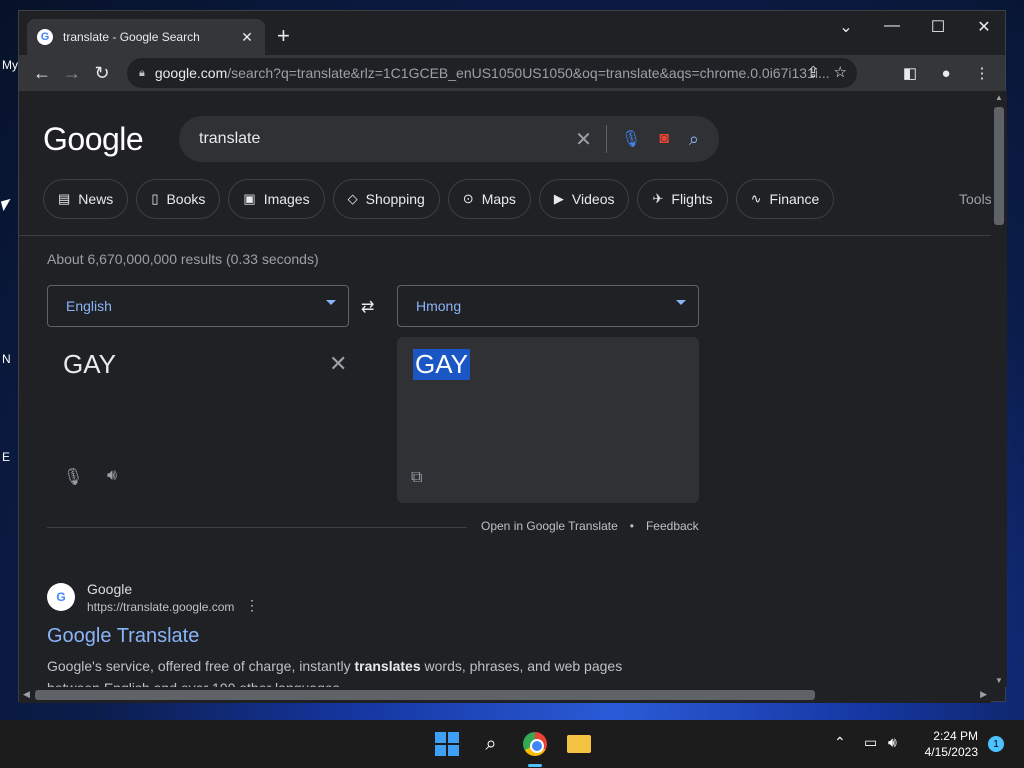 The image size is (1024, 768). I want to click on menu-kebab-icon: ⋮, so click(982, 73).